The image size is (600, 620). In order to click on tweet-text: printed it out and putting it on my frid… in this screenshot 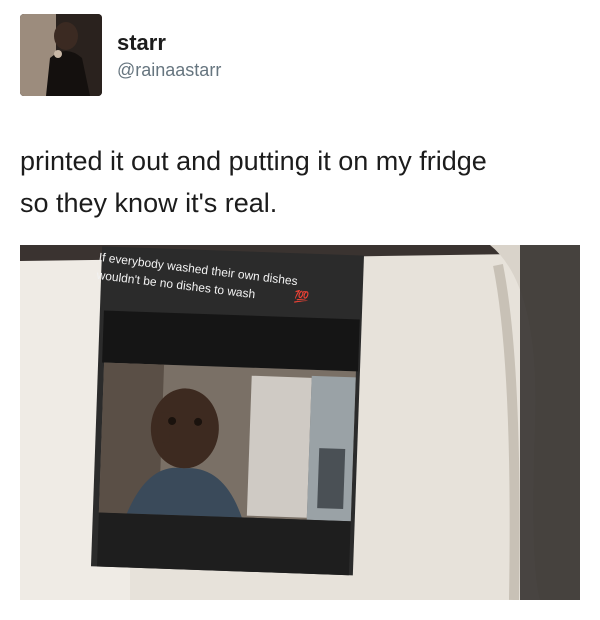, I will do `click(300, 182)`.